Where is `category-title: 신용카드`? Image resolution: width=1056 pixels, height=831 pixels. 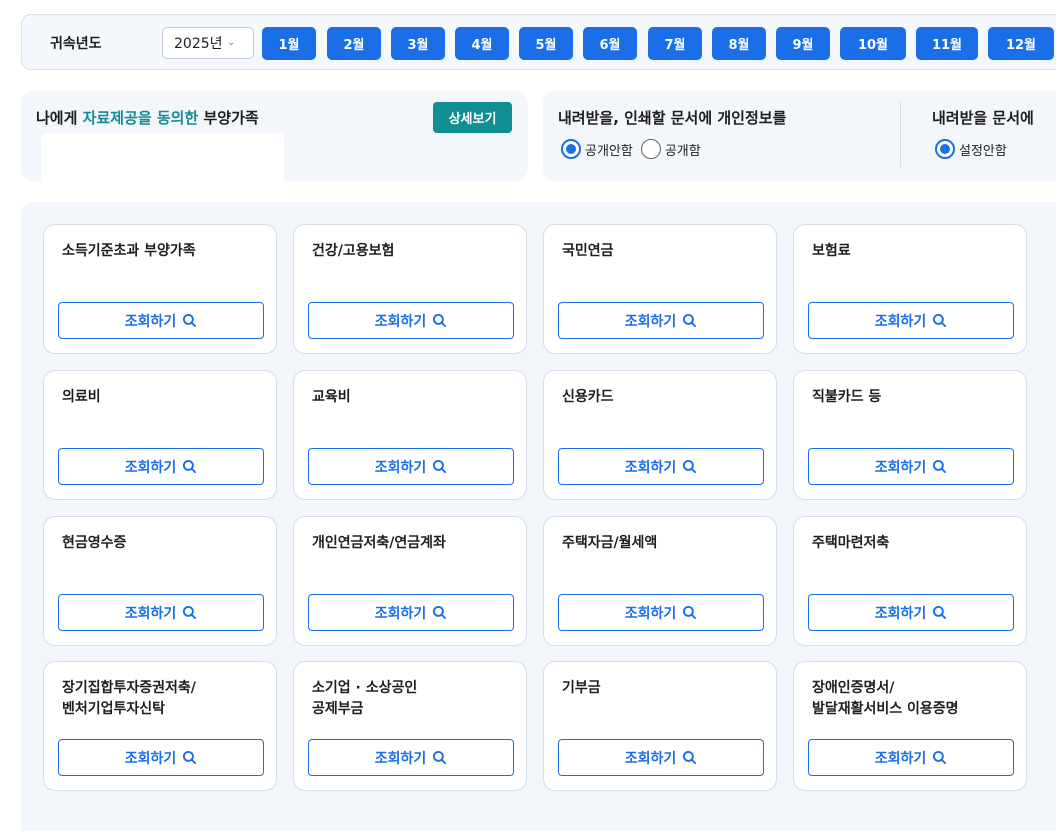 category-title: 신용카드 is located at coordinates (588, 397).